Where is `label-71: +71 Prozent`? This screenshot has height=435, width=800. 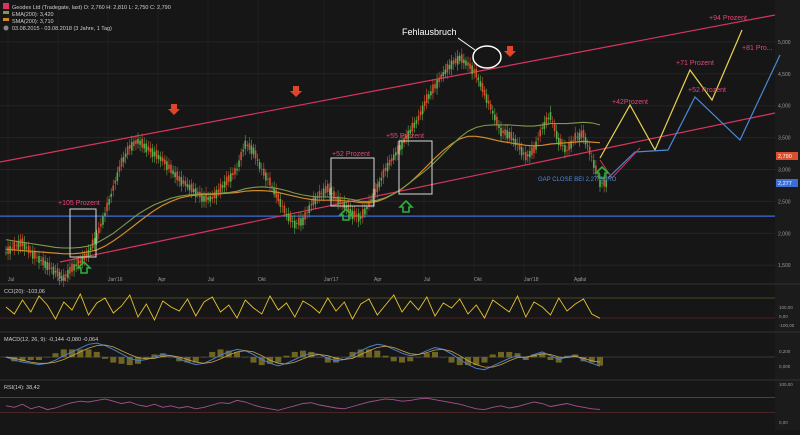
label-71: +71 Prozent is located at coordinates (695, 63).